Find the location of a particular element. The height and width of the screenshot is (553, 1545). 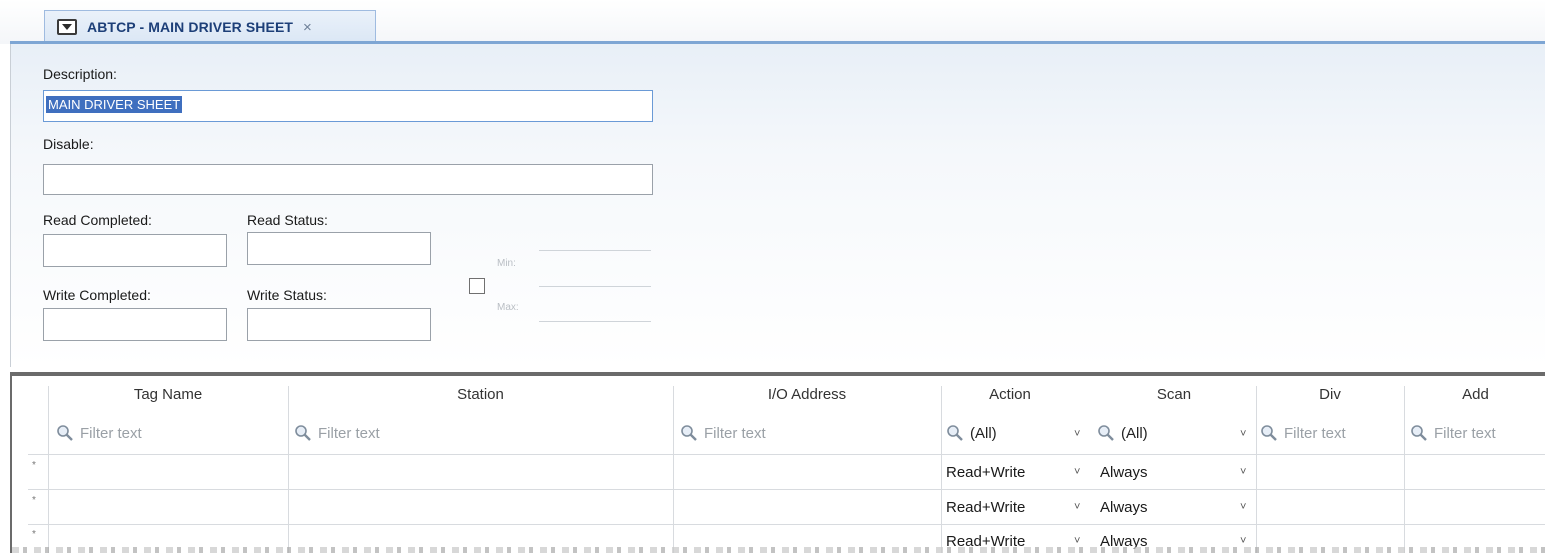

filter-add: Filter text is located at coordinates (1453, 433).